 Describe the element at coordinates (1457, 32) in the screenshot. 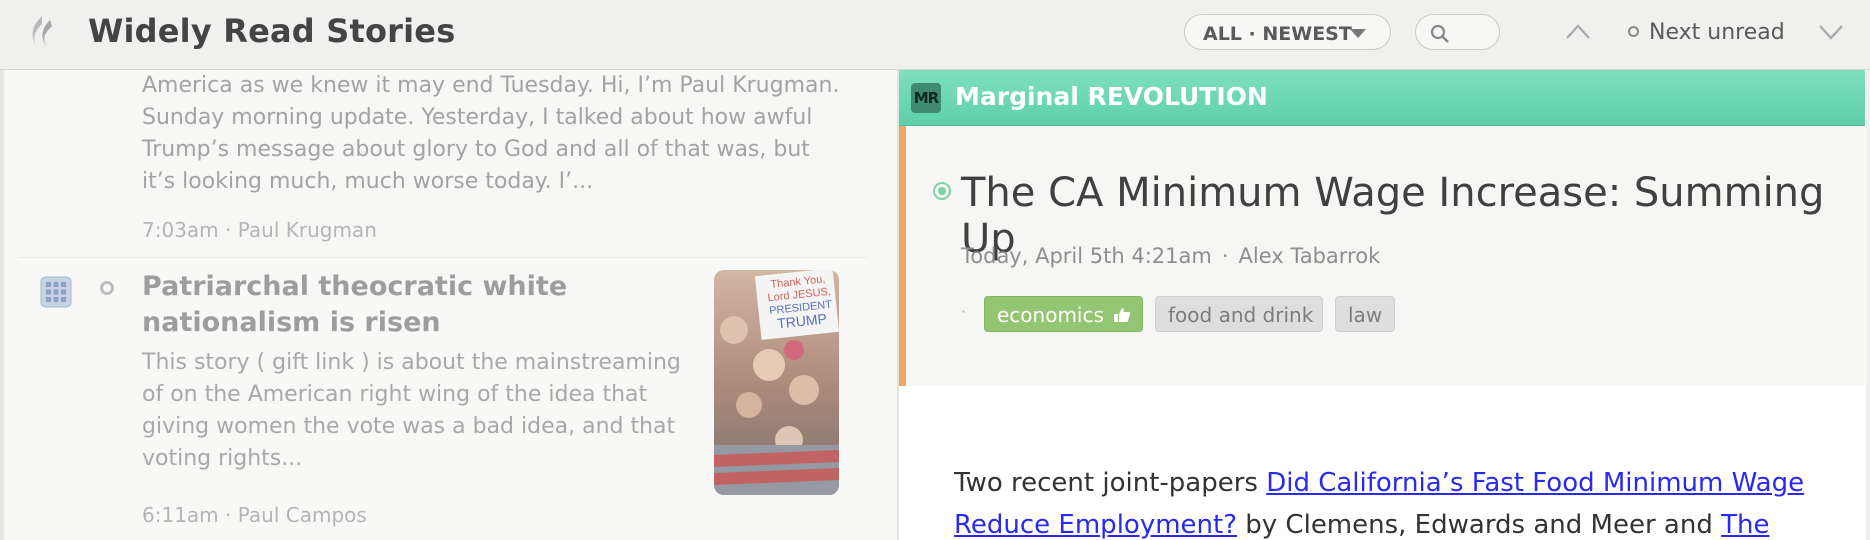

I see `search-input` at that location.